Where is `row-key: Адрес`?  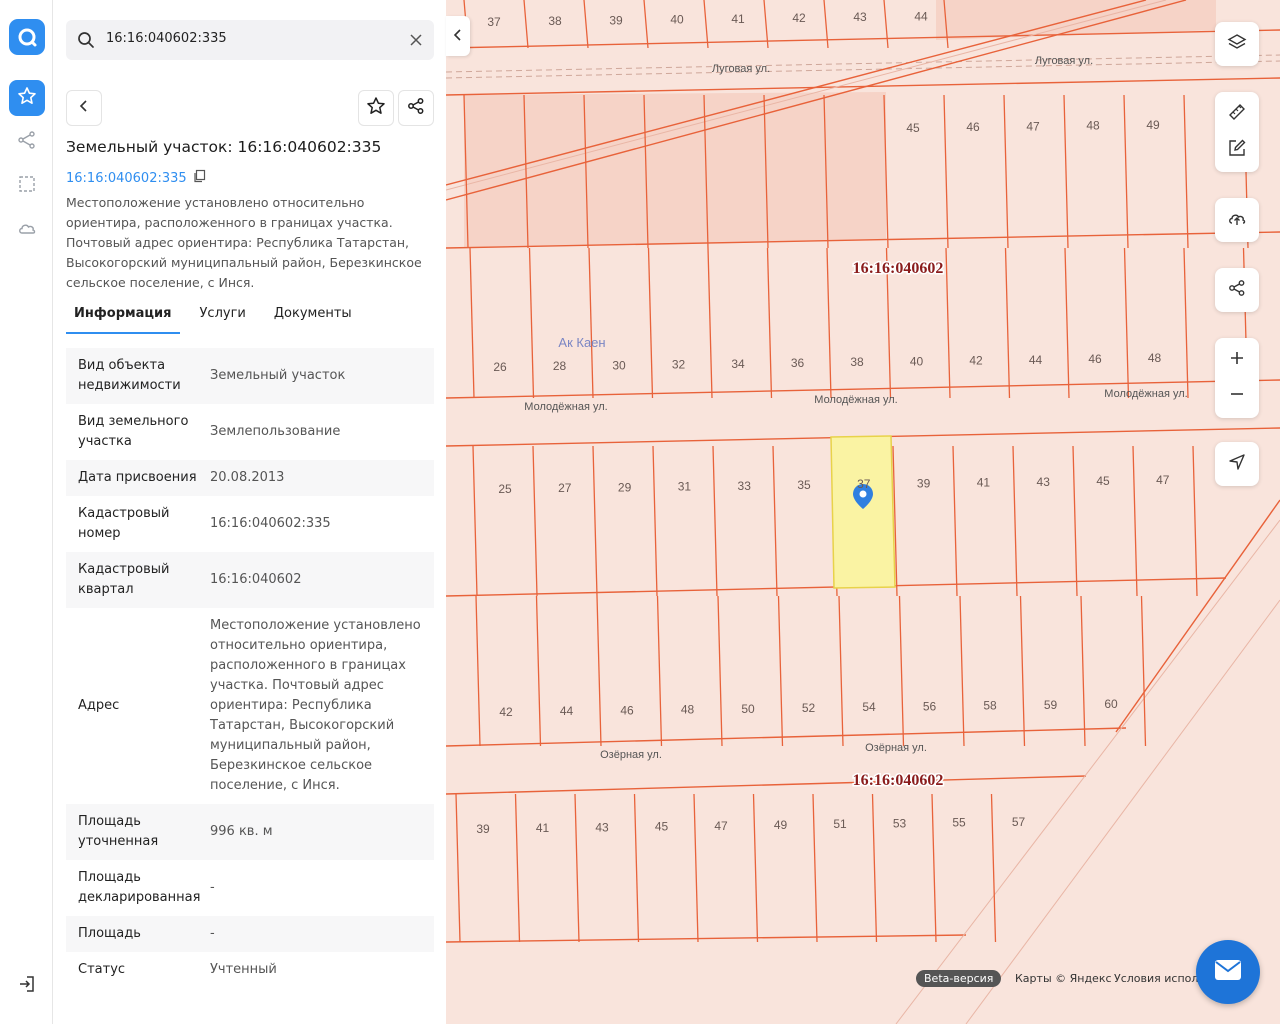
row-key: Адрес is located at coordinates (99, 705).